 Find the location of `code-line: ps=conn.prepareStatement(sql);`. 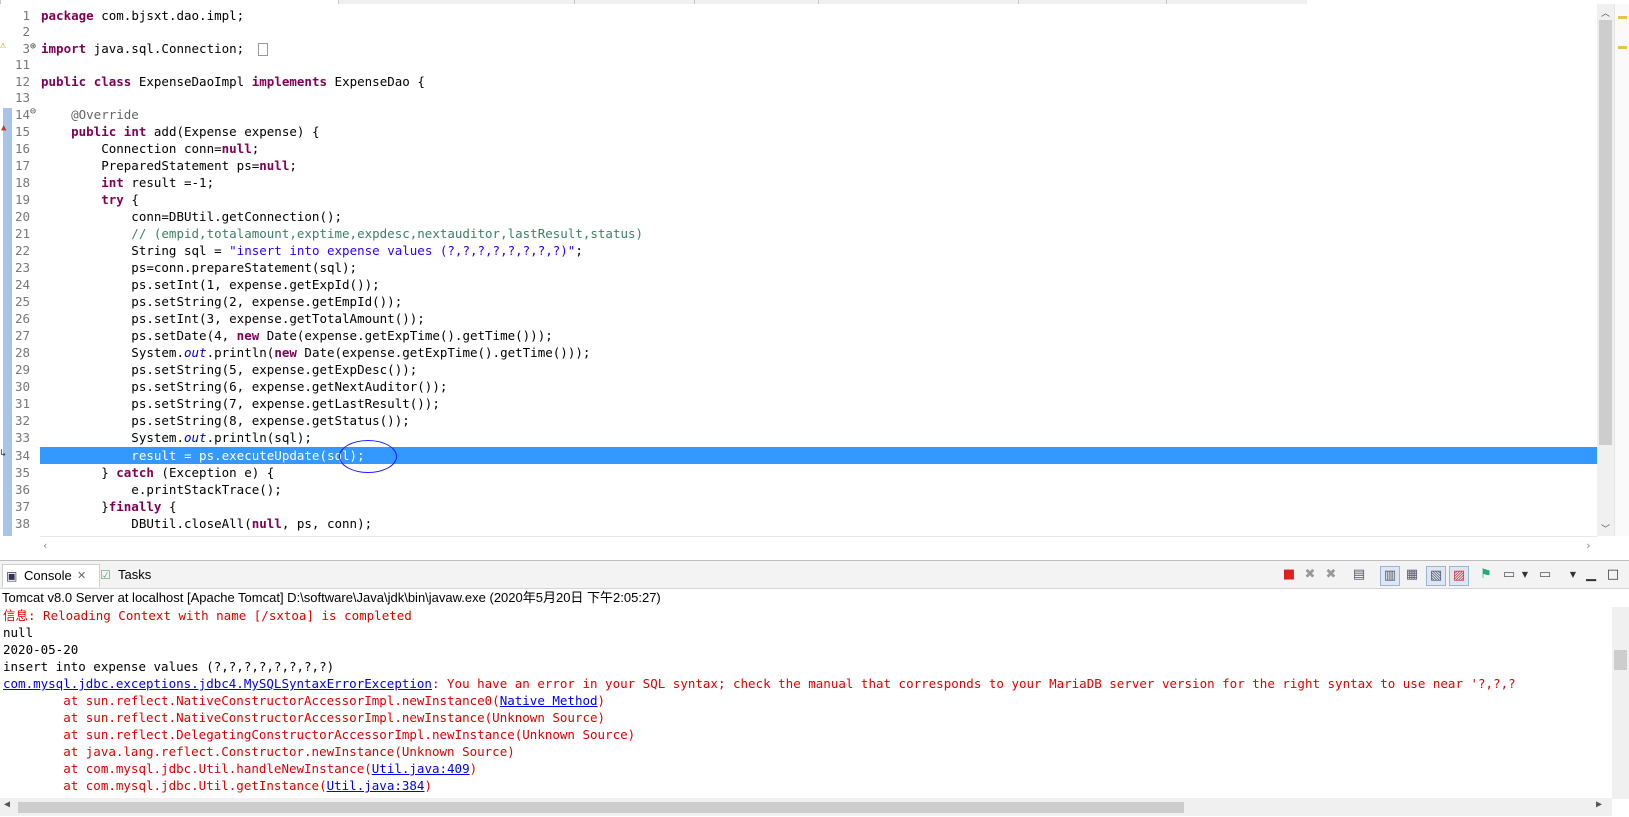

code-line: ps=conn.prepareStatement(sql); is located at coordinates (199, 267).